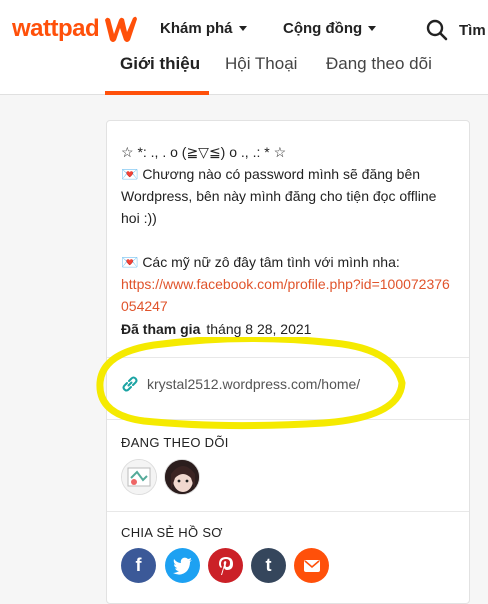 The width and height of the screenshot is (488, 604). Describe the element at coordinates (172, 532) in the screenshot. I see `share-title: CHIA SẺ HỒ SƠ` at that location.